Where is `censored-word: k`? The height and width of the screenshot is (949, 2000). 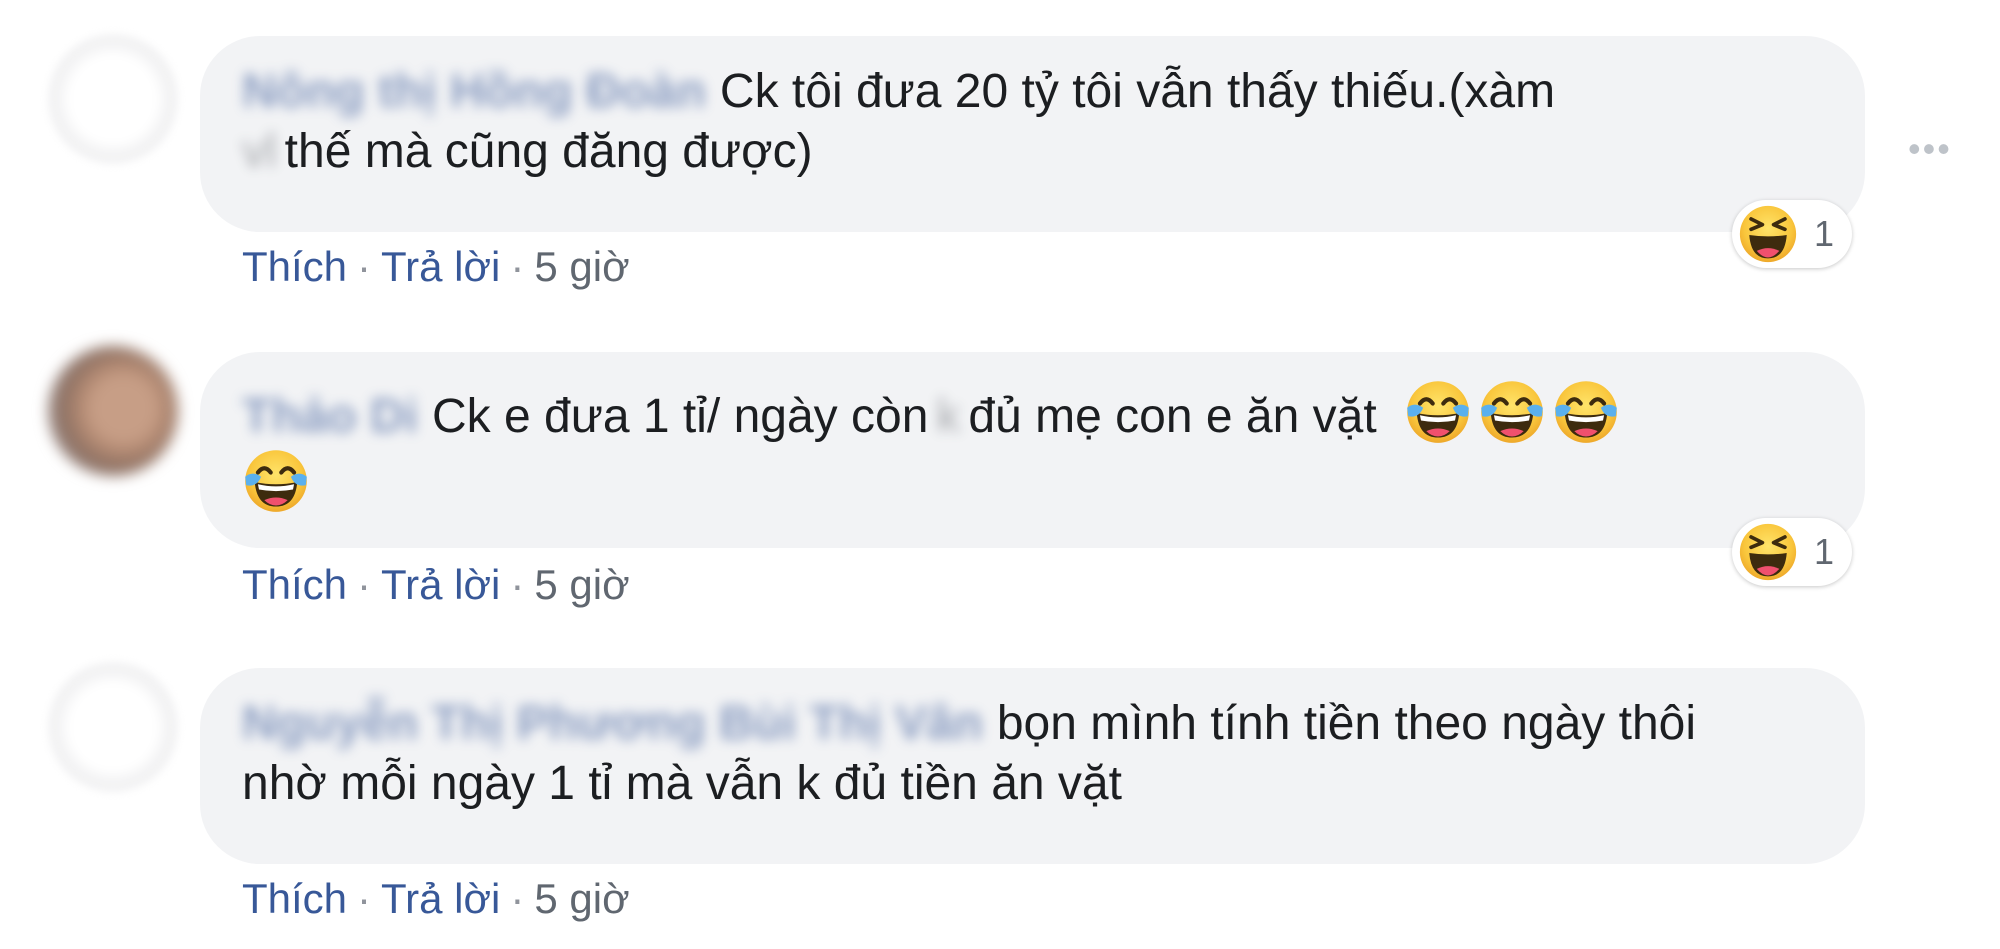 censored-word: k is located at coordinates (948, 416).